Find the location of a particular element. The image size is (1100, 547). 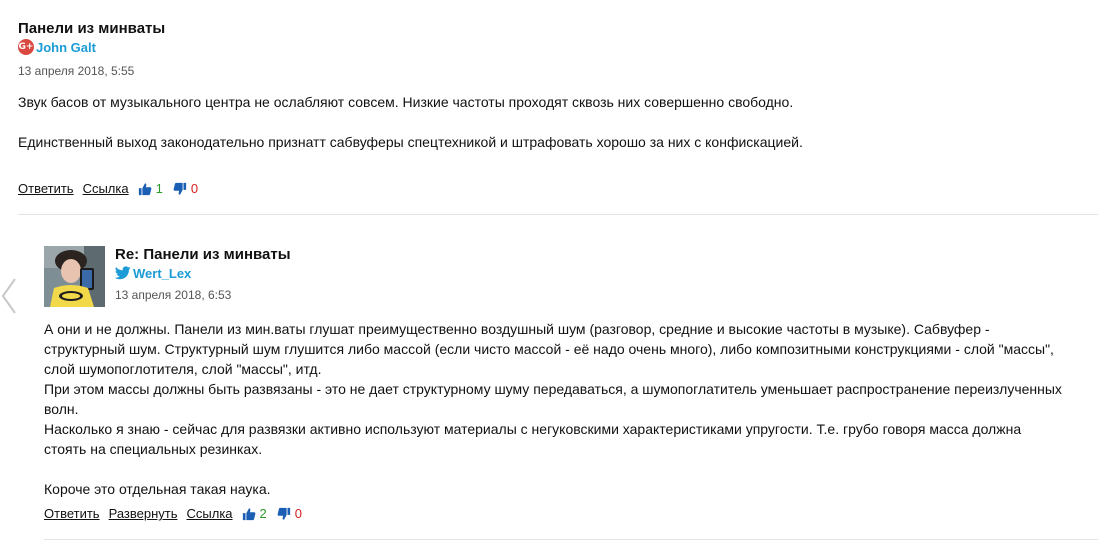

comment-line: Короче это отдельная такая наука. is located at coordinates (157, 489).